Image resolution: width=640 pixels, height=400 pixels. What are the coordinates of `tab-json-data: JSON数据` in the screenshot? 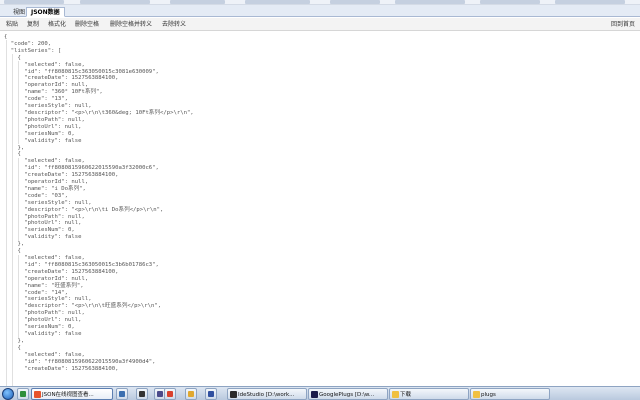 It's located at (45, 12).